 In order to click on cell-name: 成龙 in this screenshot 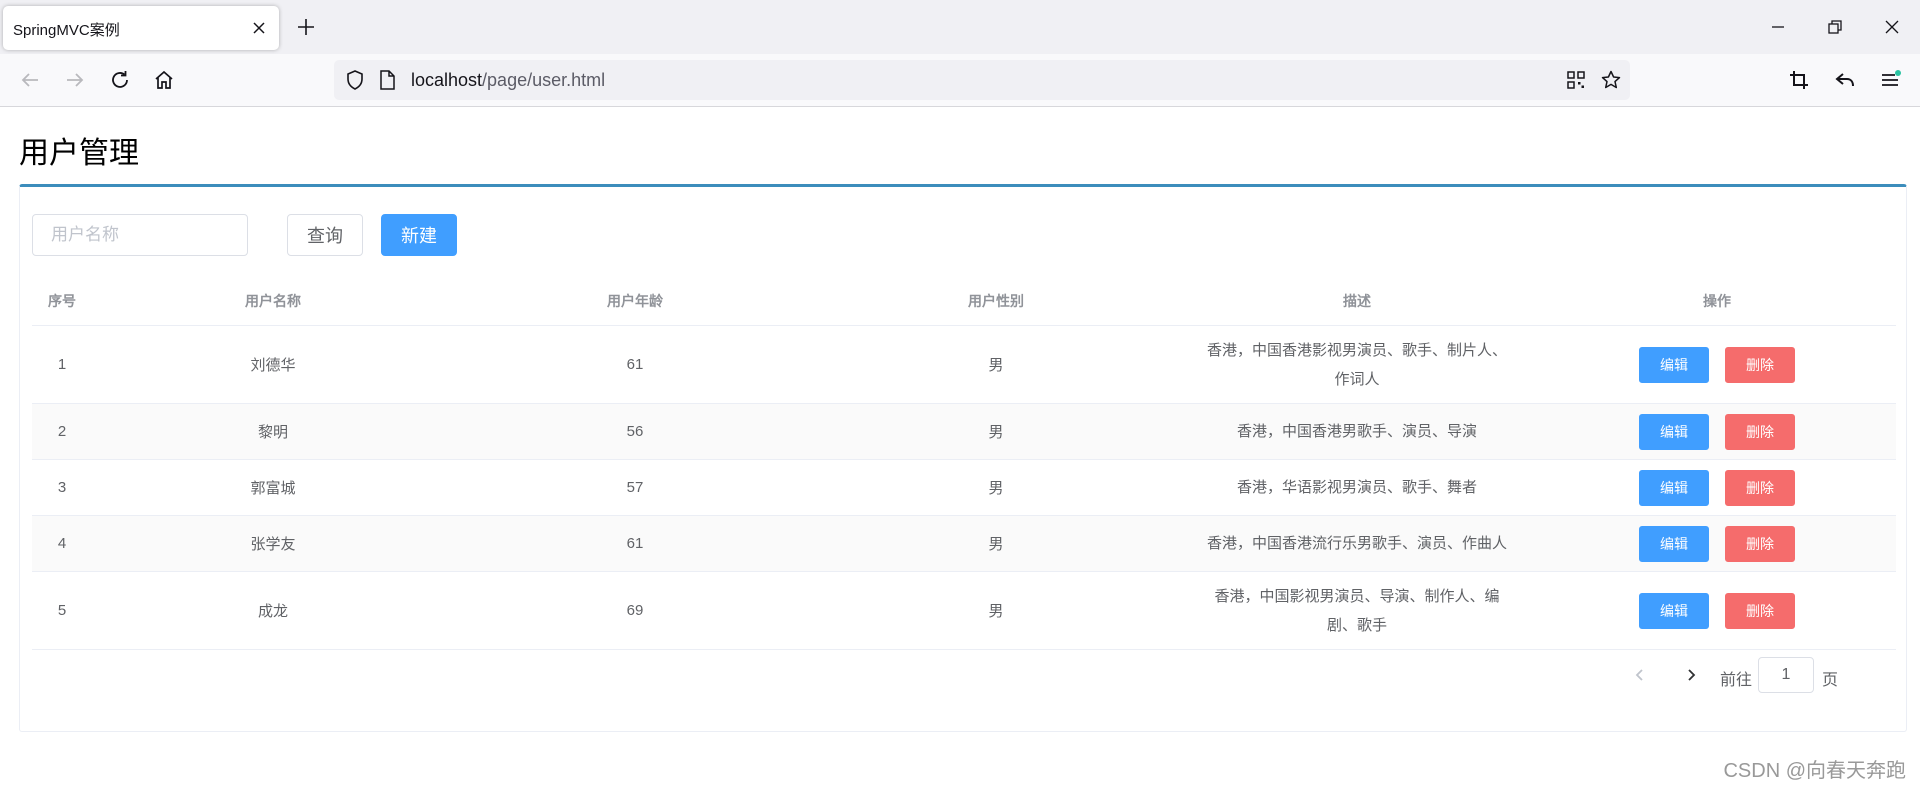, I will do `click(272, 611)`.